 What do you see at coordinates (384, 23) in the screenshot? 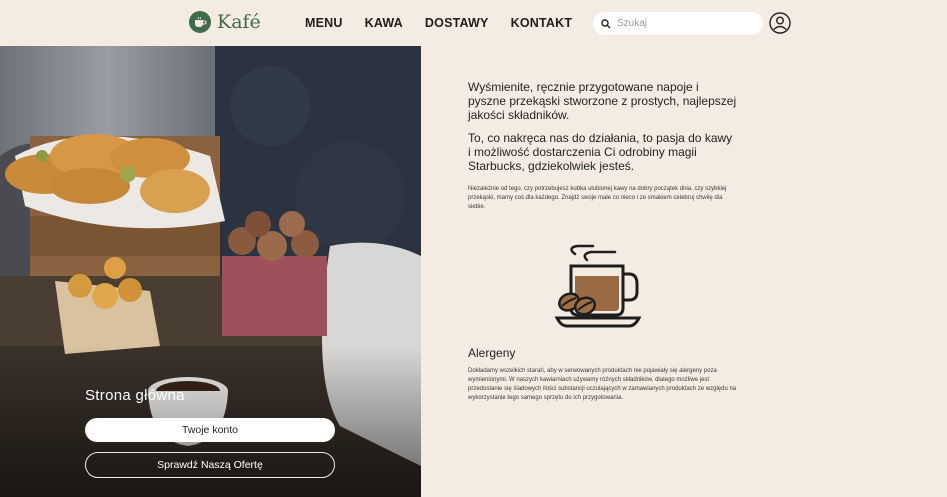
I see `nav-item-kawa: KAWA` at bounding box center [384, 23].